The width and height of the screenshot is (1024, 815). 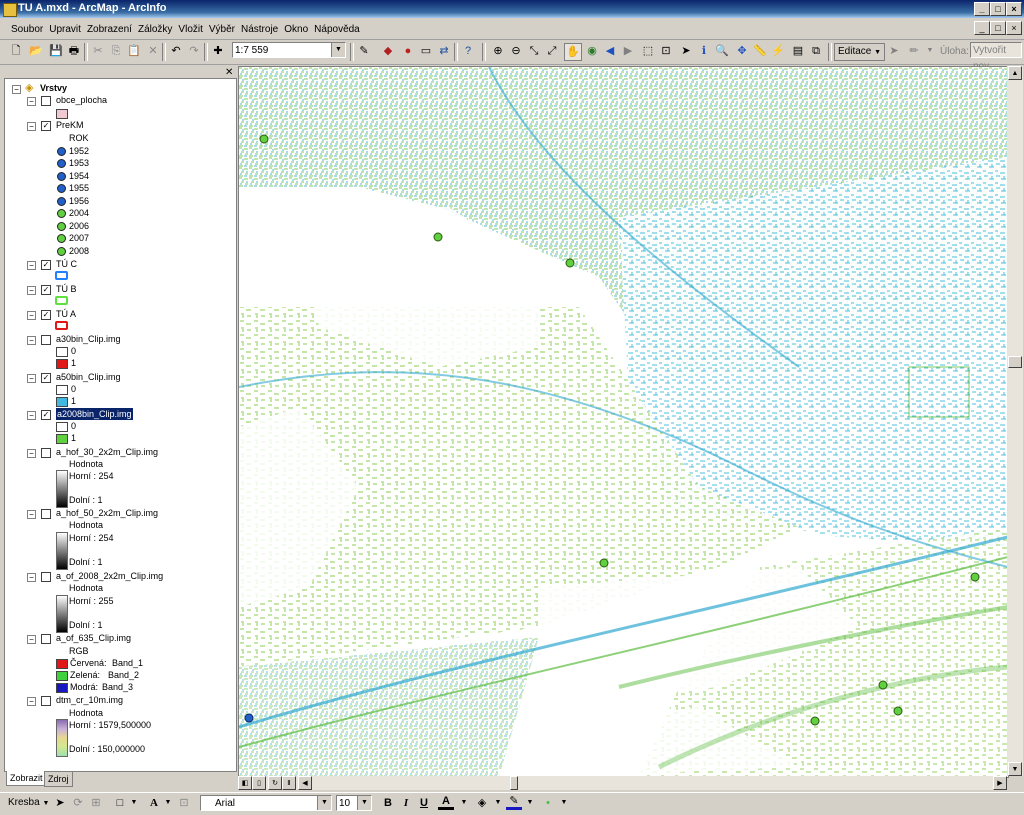 I want to click on model-builder-icon: ⇄, so click(x=444, y=51).